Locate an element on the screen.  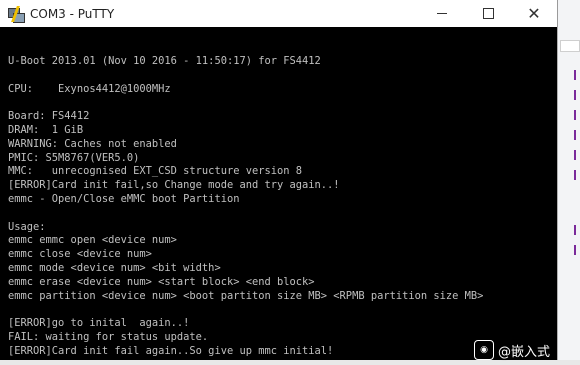
minimize-button is located at coordinates (442, 13).